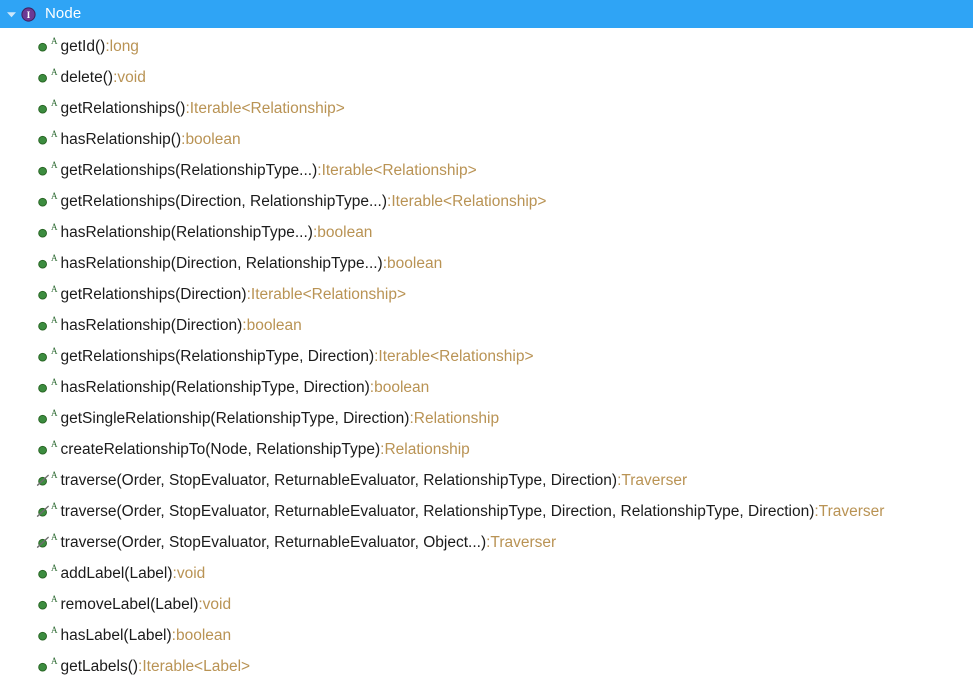 The height and width of the screenshot is (685, 973). I want to click on member-signature: getRelationships(RelationshipType...), so click(189, 170).